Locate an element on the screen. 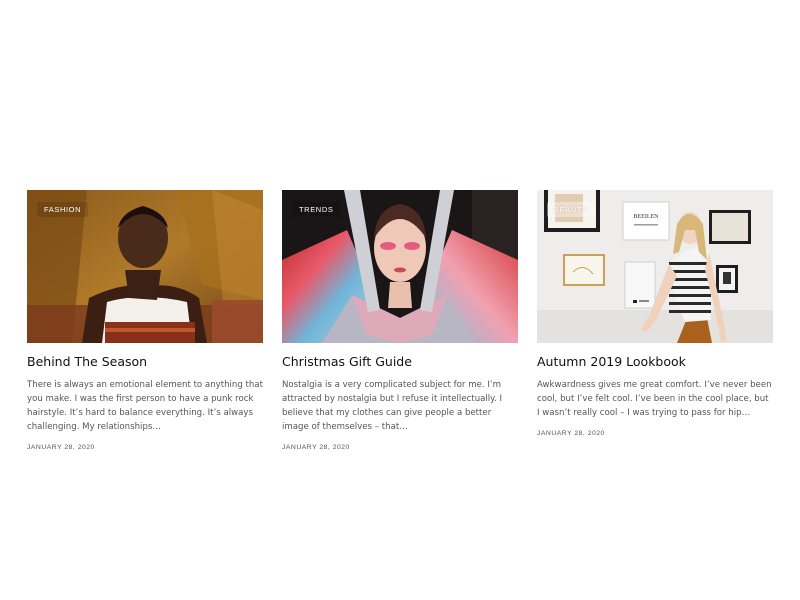  post-title: Autumn 2019 Lookbook is located at coordinates (655, 362).